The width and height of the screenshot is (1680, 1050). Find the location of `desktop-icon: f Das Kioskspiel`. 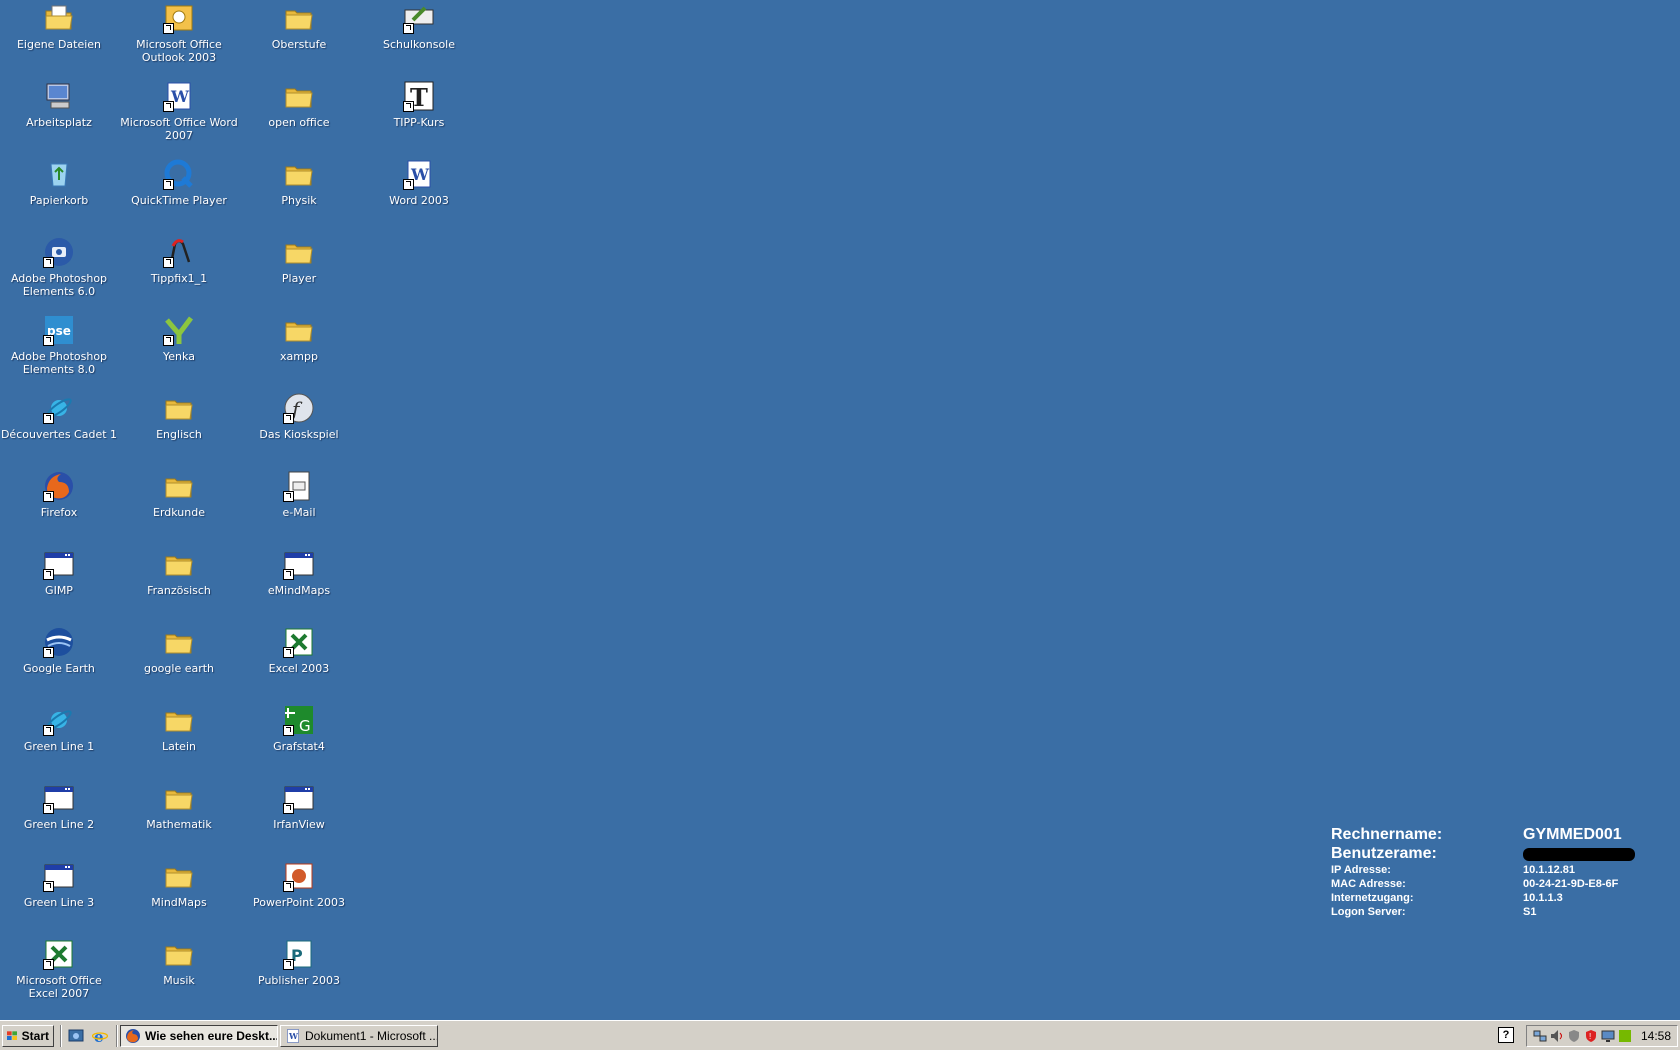

desktop-icon: f Das Kioskspiel is located at coordinates (299, 416).